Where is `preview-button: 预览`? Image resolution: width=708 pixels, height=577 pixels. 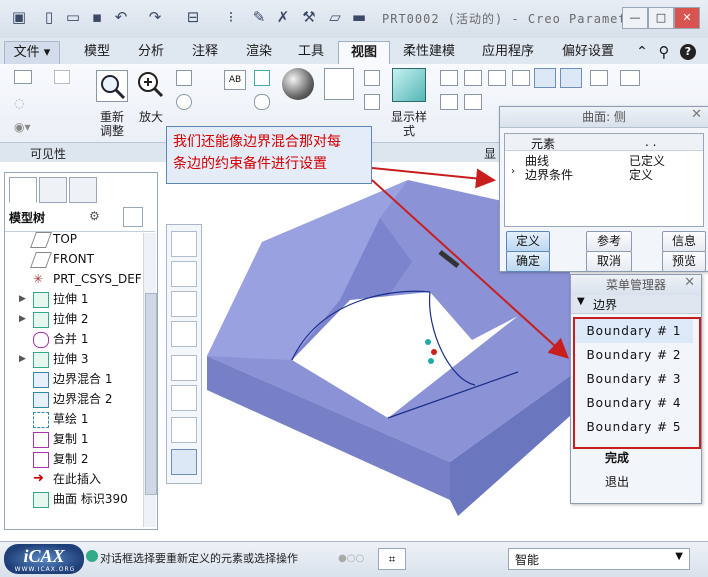
preview-button: 预览 is located at coordinates (684, 261).